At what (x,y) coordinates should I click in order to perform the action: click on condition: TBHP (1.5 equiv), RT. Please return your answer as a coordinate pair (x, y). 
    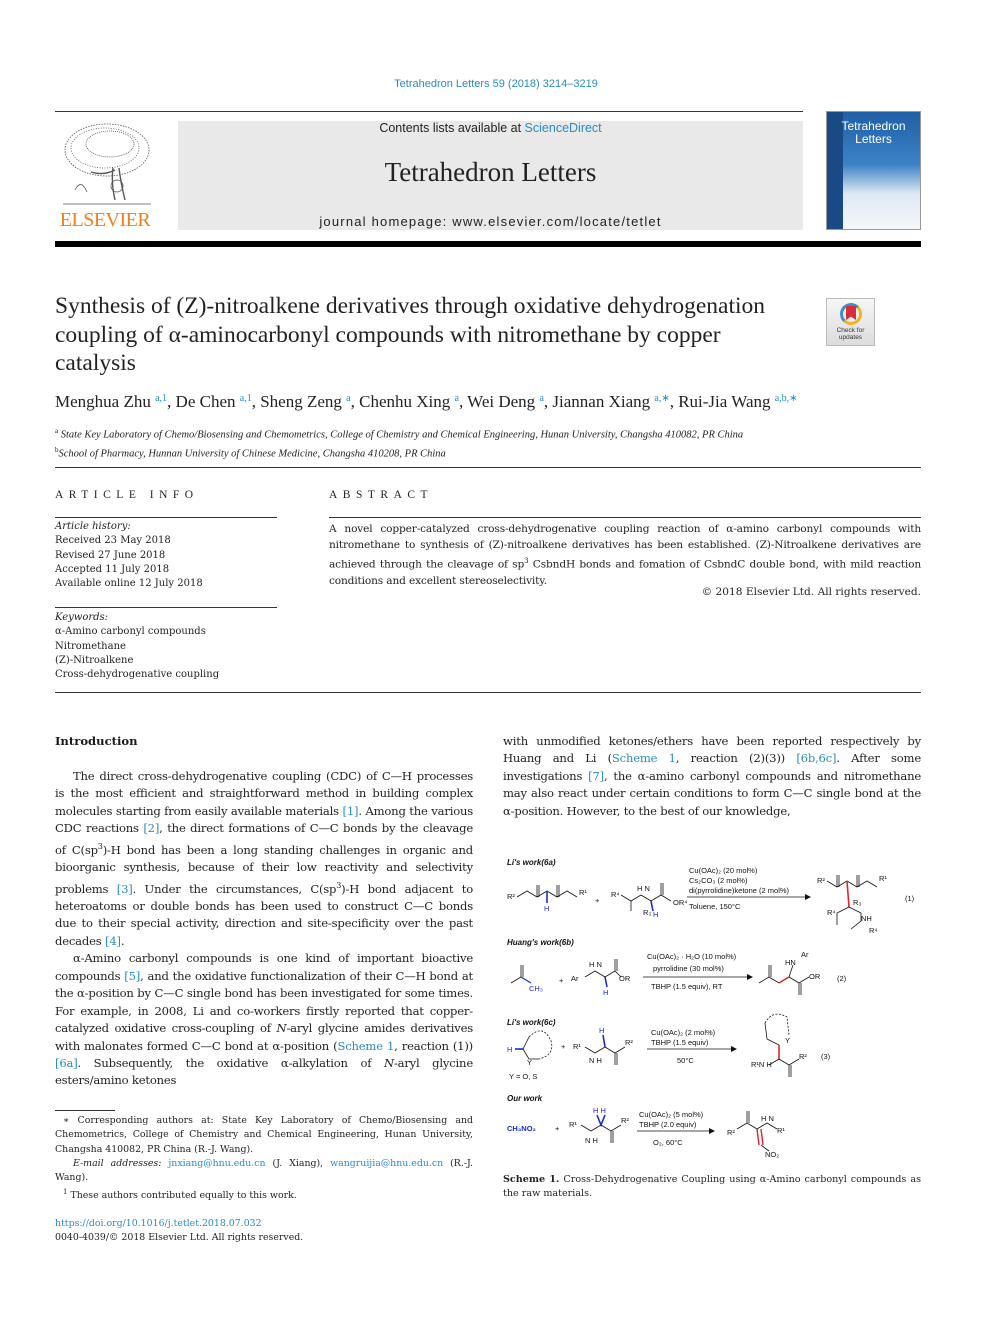
    Looking at the image, I should click on (687, 986).